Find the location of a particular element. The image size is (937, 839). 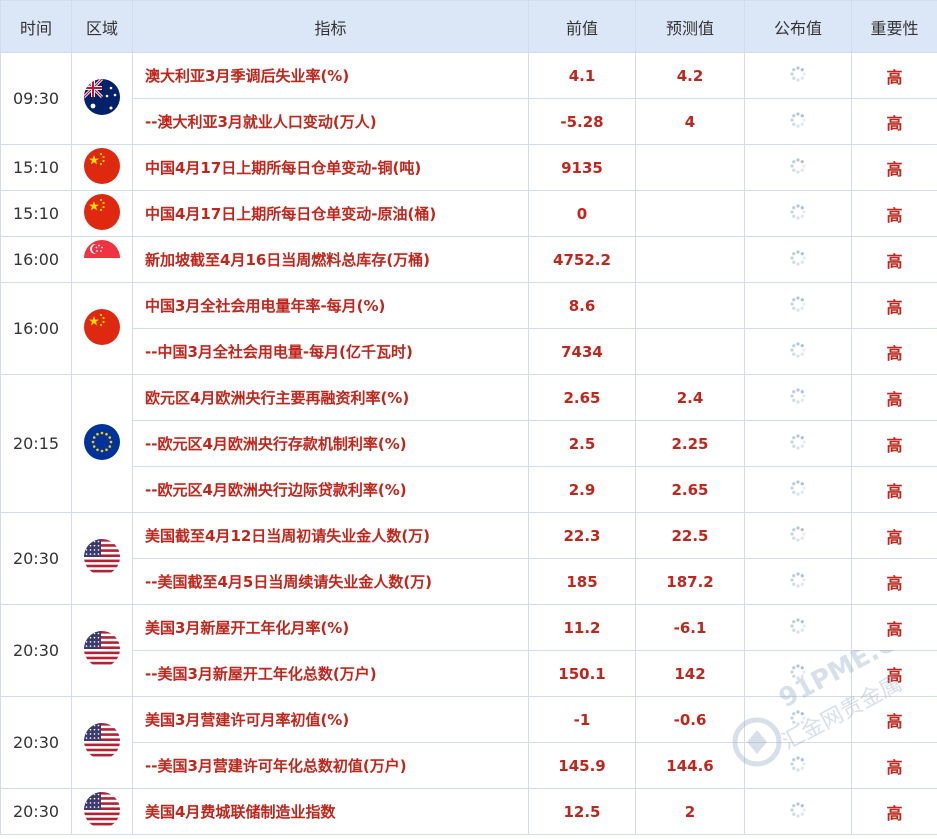

table-row: 16:00 新加坡截至4月16日当周燃料总库存(万桶) 4752.2 高 is located at coordinates (468, 259).